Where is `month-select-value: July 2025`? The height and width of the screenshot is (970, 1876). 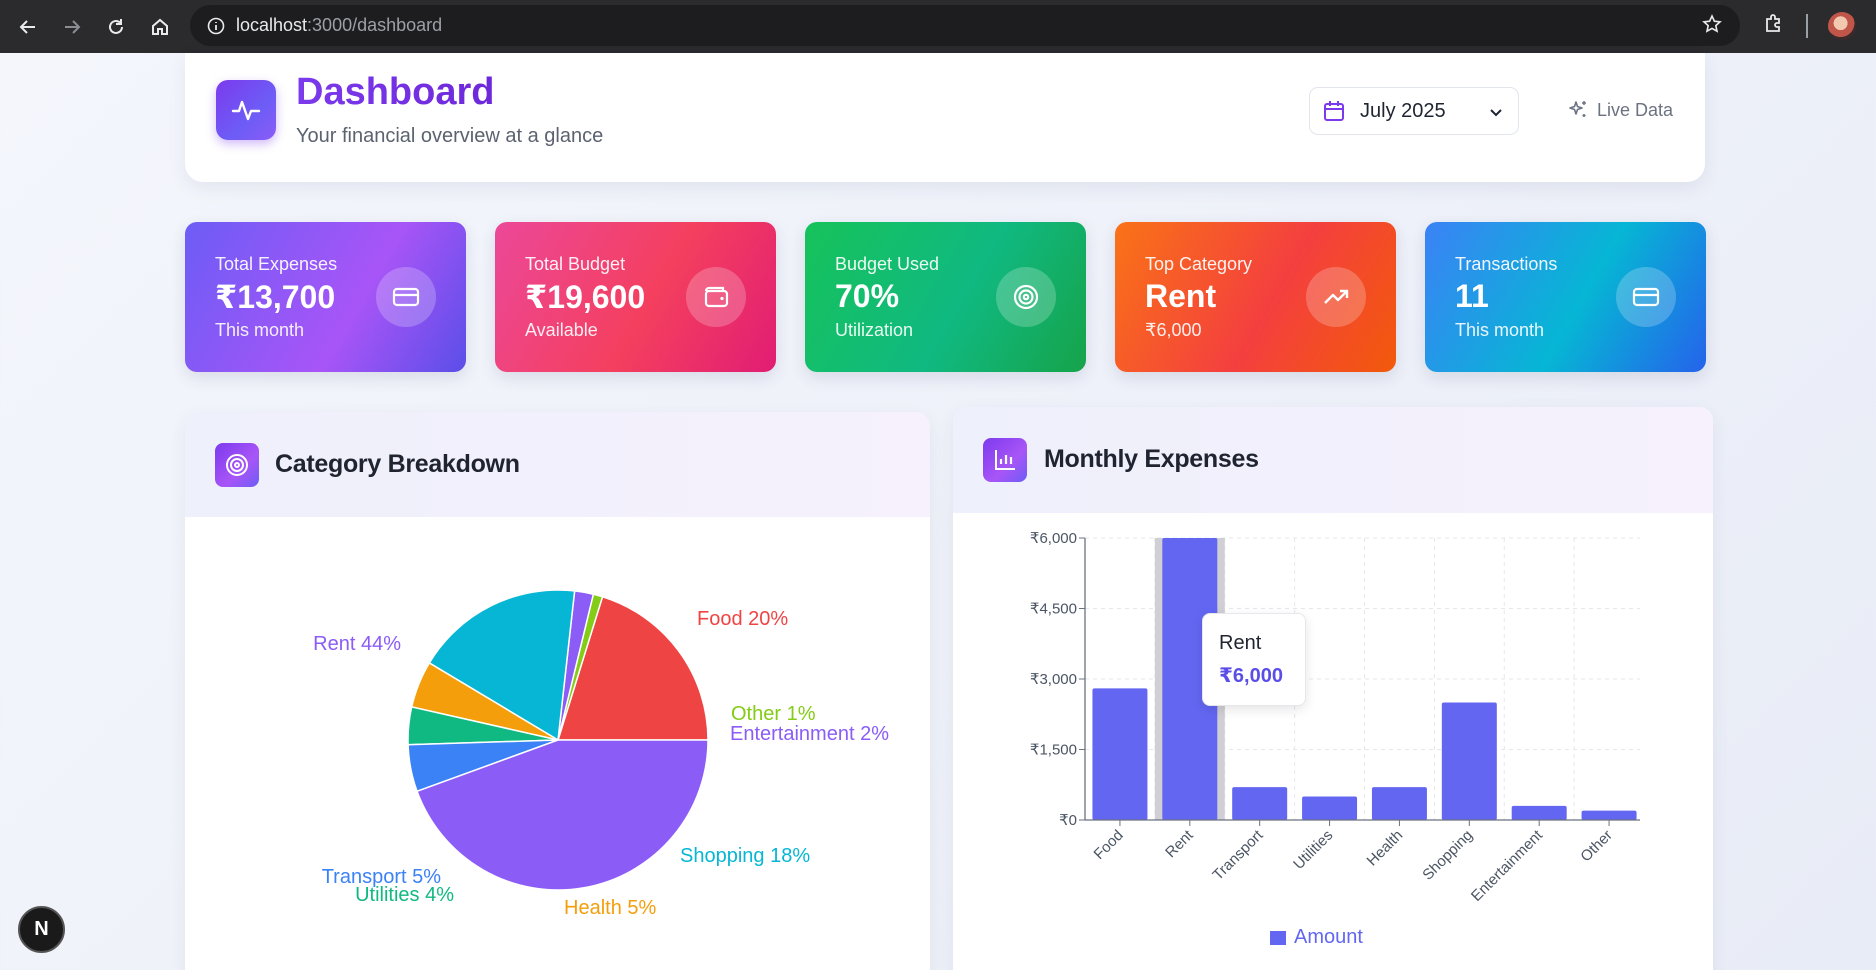
month-select-value: July 2025 is located at coordinates (1403, 110).